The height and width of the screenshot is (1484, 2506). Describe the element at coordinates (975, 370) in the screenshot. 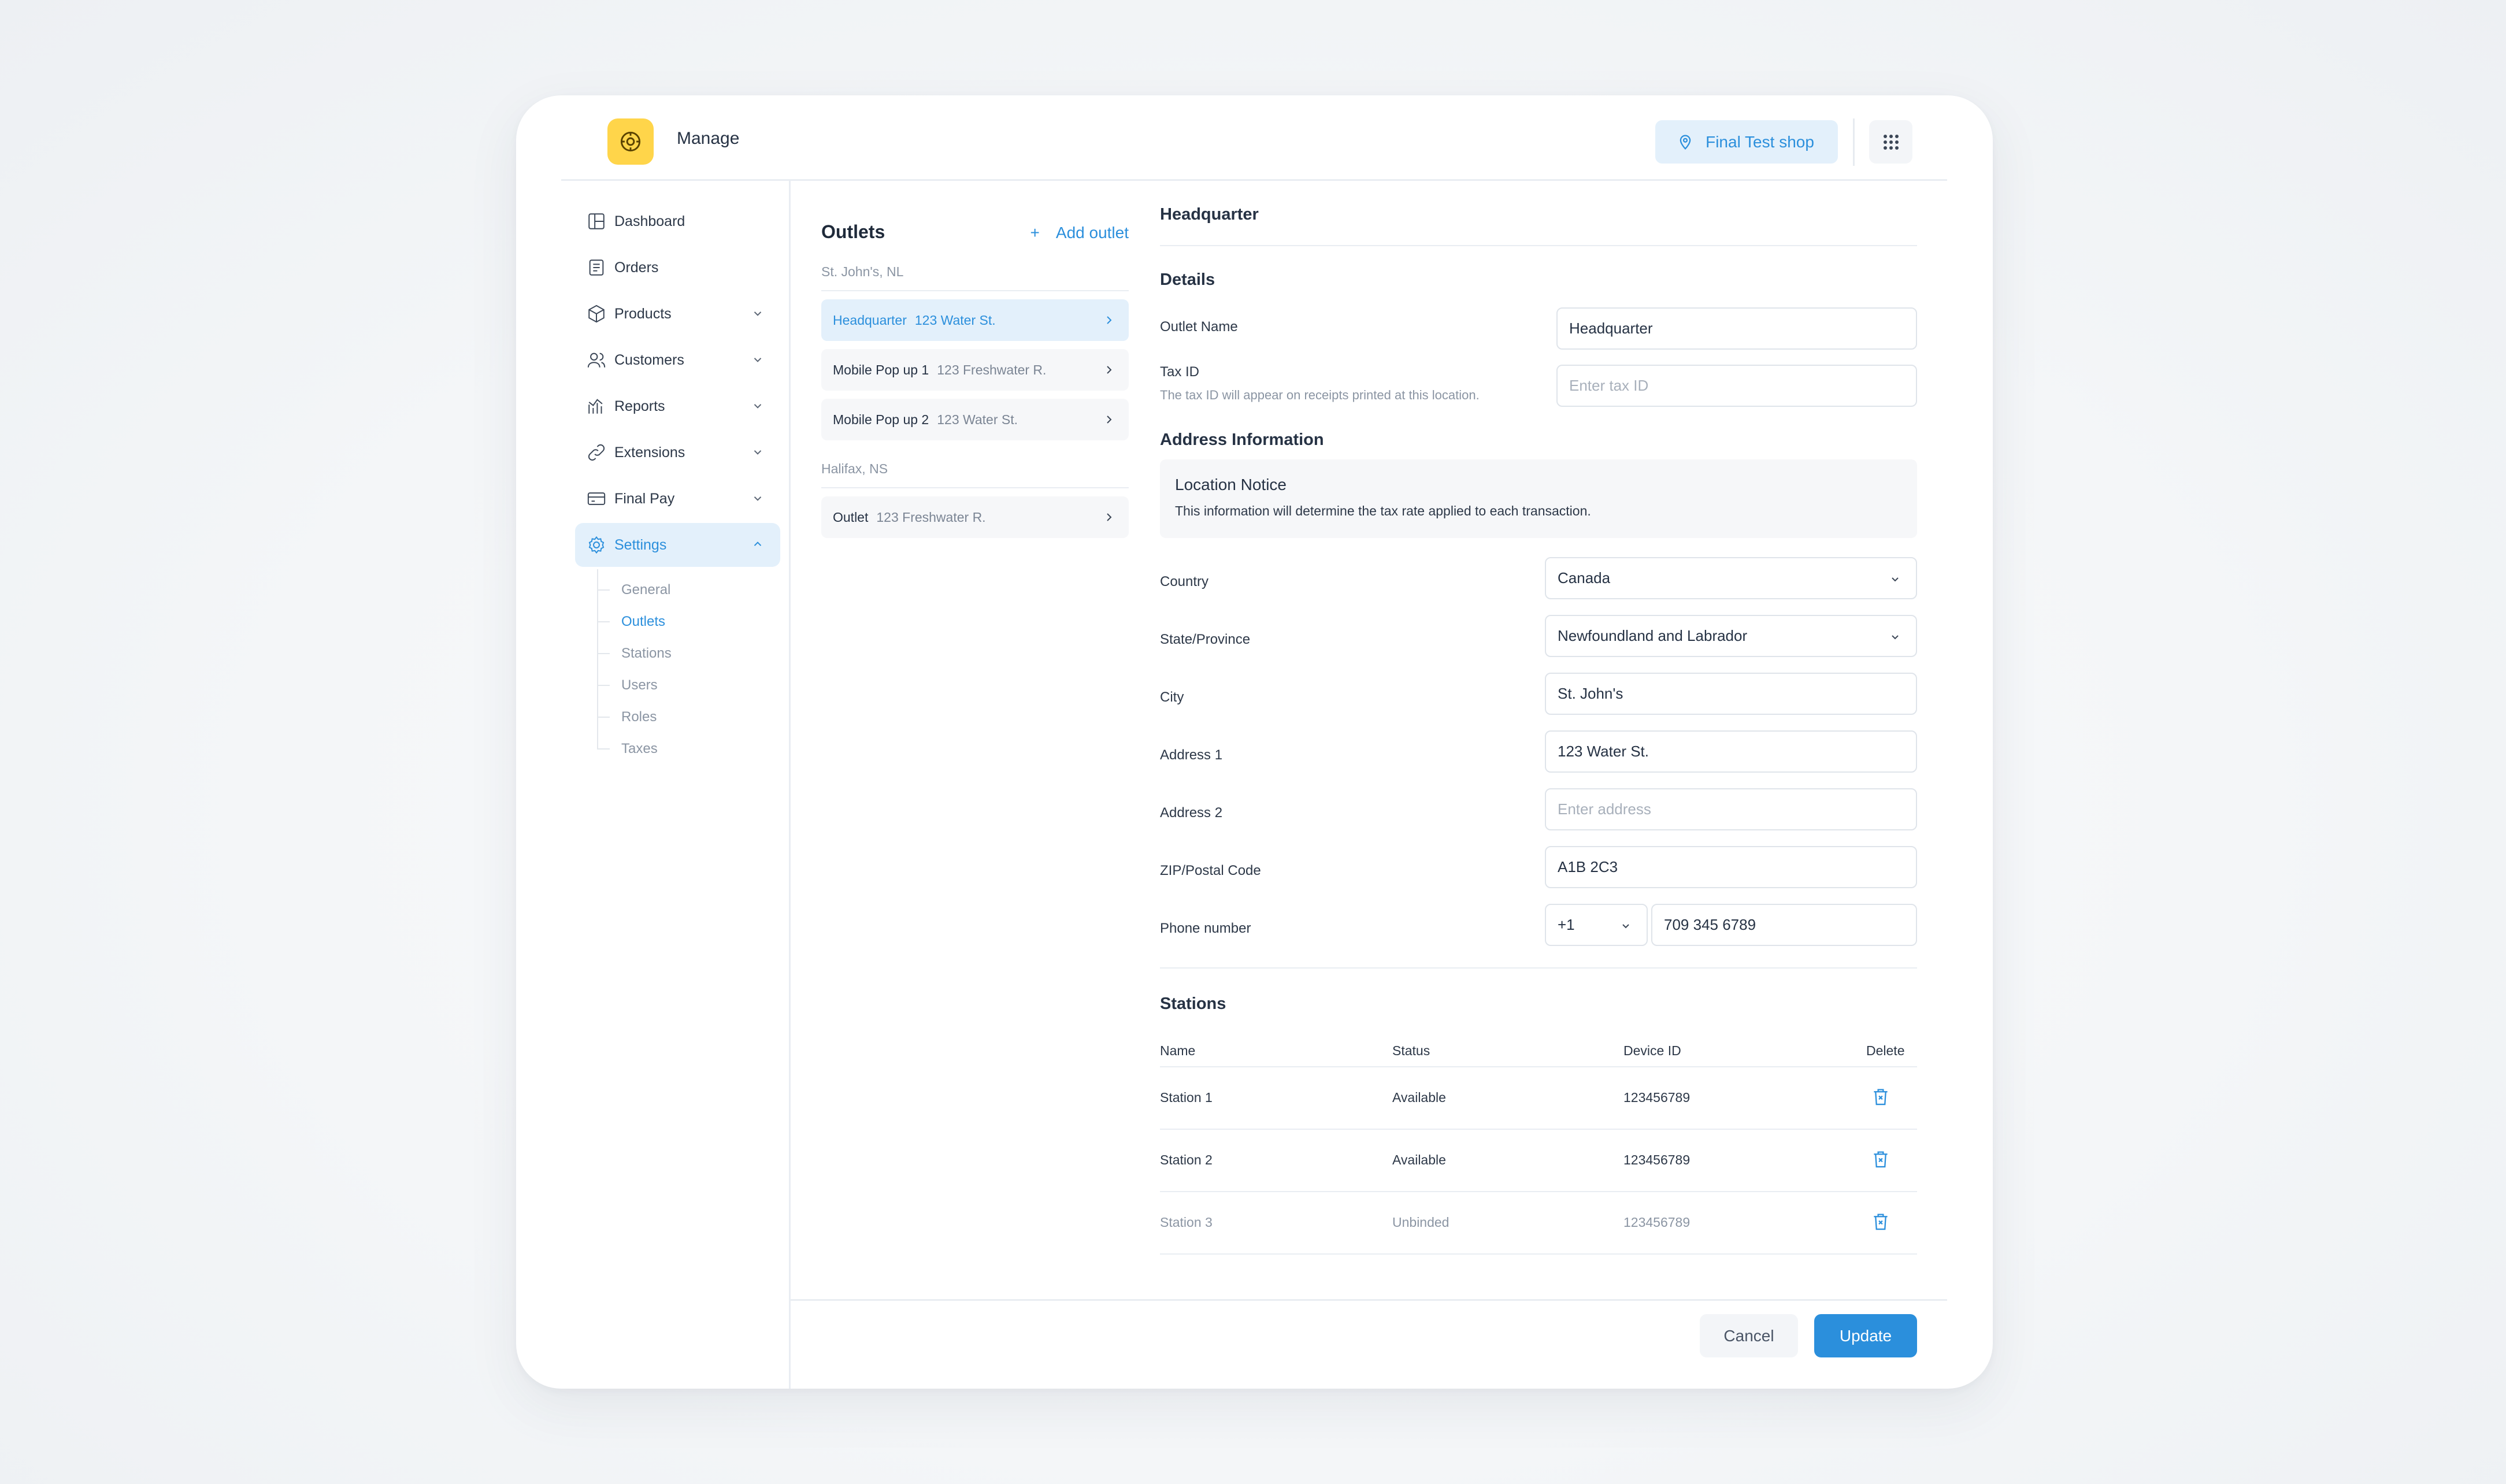

I see `outlet-row-mobile-pop-up-1: Mobile Pop up 1 123 Freshwater R.` at that location.